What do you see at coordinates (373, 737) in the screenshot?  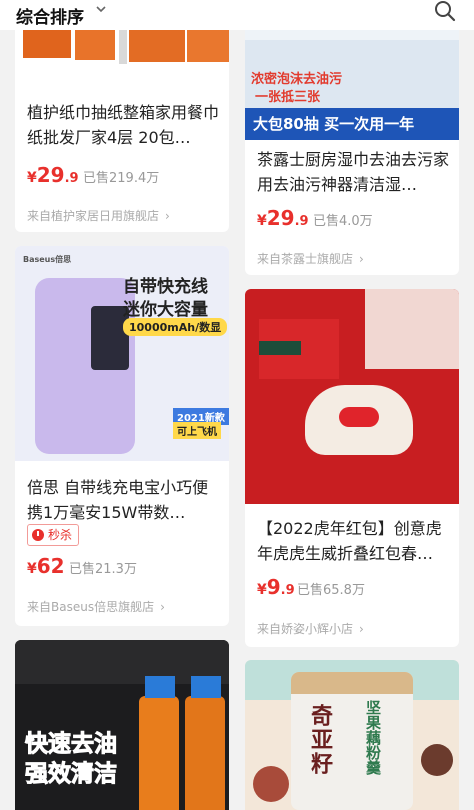 I see `jar-label-text: 坚果藕粉羹` at bounding box center [373, 737].